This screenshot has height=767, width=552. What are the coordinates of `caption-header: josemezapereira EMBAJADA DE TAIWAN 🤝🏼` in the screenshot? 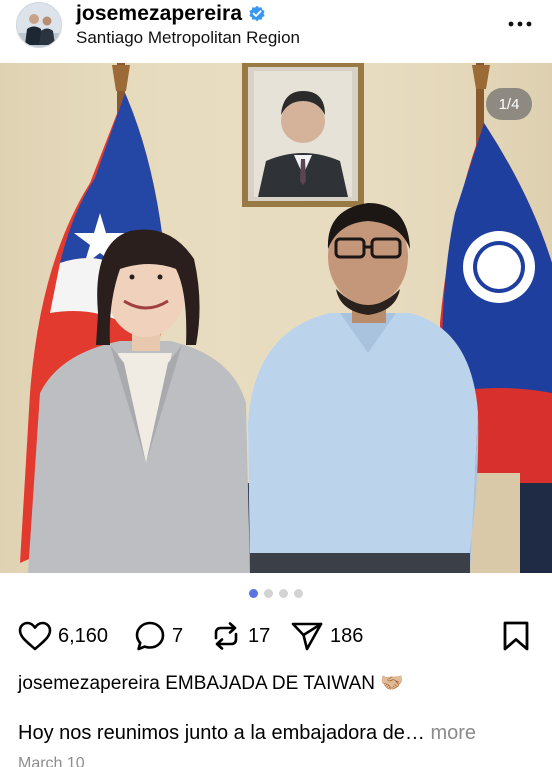 It's located at (211, 683).